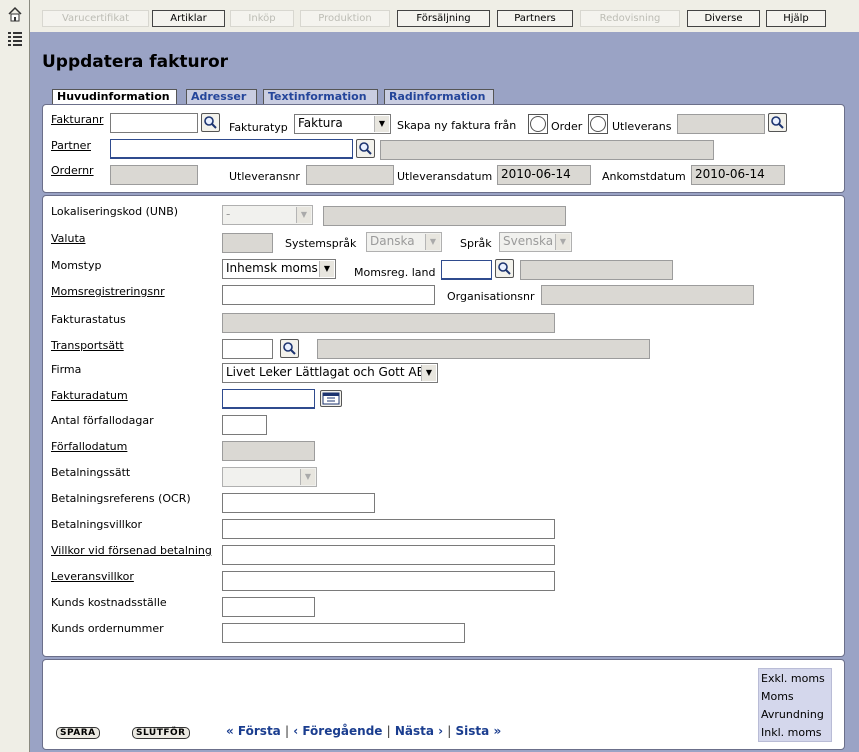  Describe the element at coordinates (350, 175) in the screenshot. I see `utleveransnr-field` at that location.